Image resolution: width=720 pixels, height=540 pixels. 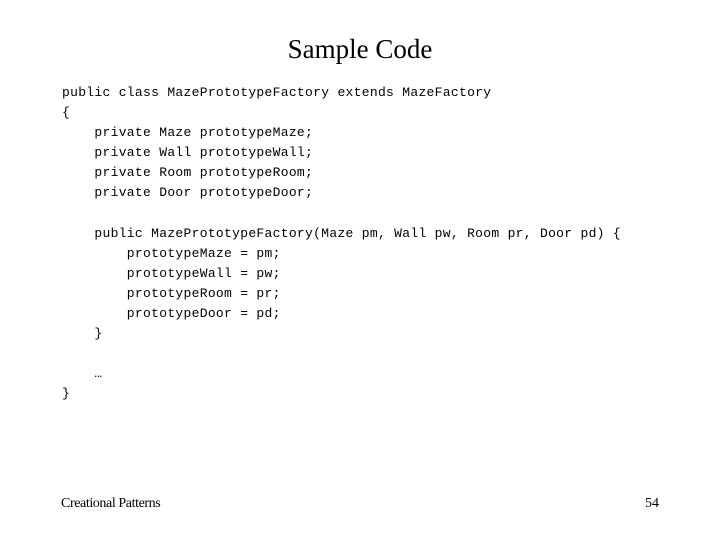 What do you see at coordinates (171, 253) in the screenshot?
I see `code-line: prototypeMaze = pm;` at bounding box center [171, 253].